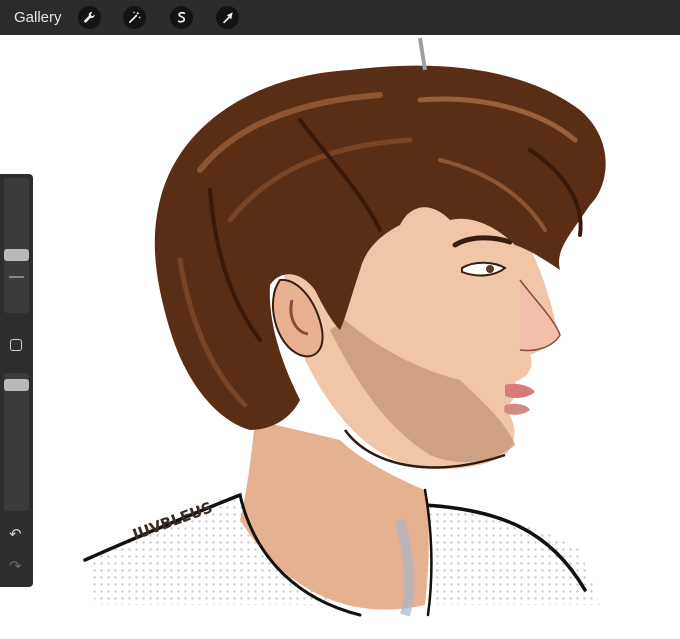 Image resolution: width=680 pixels, height=639 pixels. I want to click on brush-size-thumb, so click(16, 255).